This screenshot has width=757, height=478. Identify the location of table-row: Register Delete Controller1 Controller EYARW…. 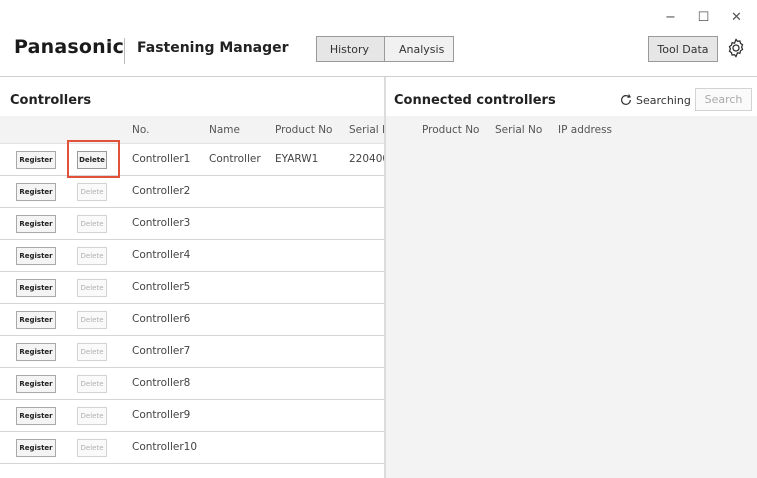
(192, 160).